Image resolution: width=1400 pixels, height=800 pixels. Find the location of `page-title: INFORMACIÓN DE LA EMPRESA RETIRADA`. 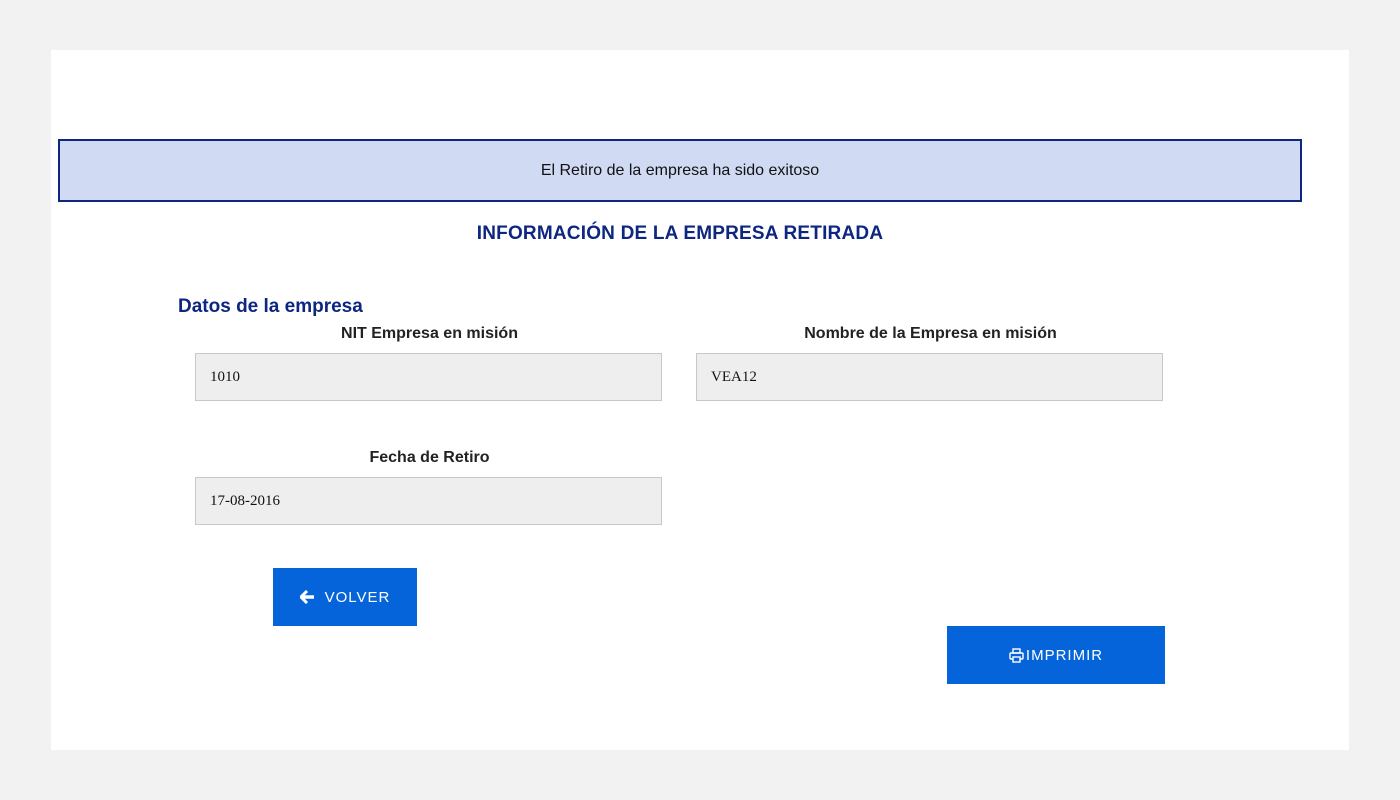

page-title: INFORMACIÓN DE LA EMPRESA RETIRADA is located at coordinates (680, 233).